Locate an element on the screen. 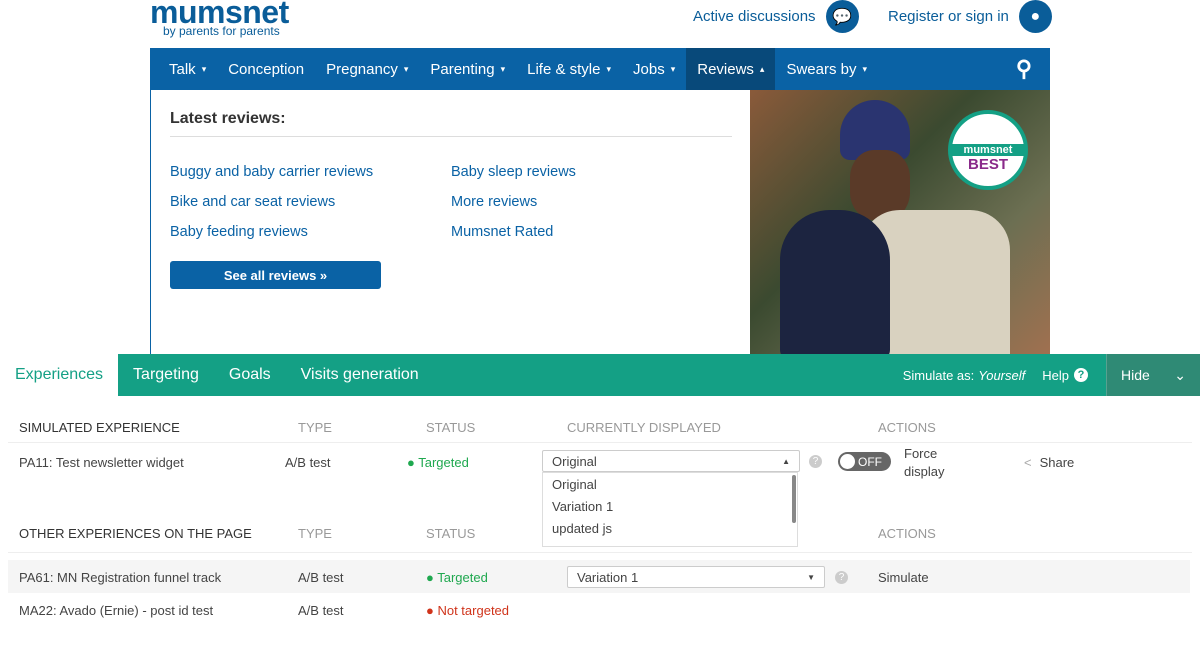 The height and width of the screenshot is (654, 1200). status-label: Targeted is located at coordinates (443, 462).